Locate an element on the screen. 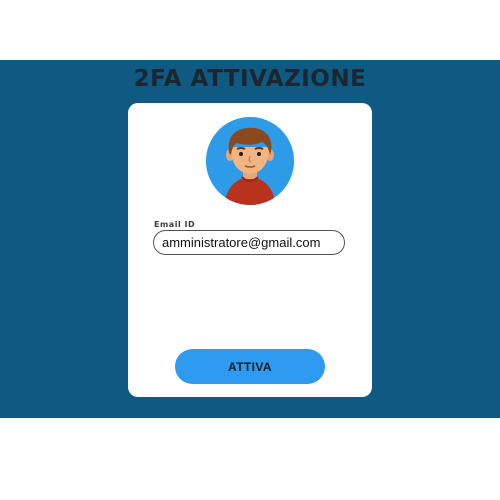 This screenshot has height=500, width=500. page-title: 2FA ATTIVAZIONE is located at coordinates (250, 79).